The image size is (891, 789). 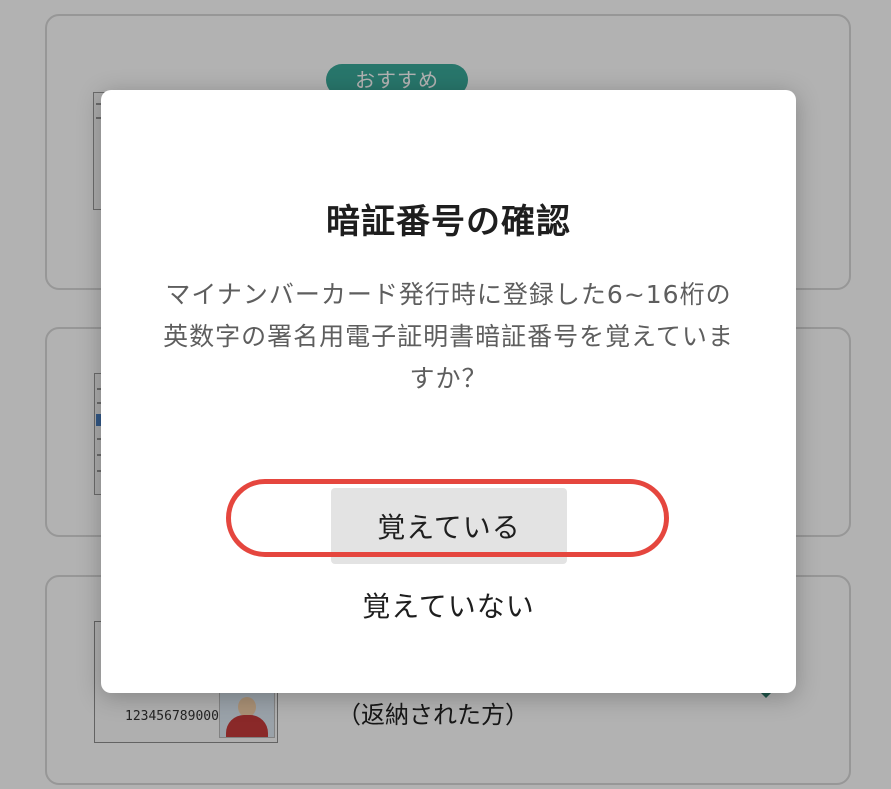 What do you see at coordinates (449, 526) in the screenshot?
I see `remember-button: 覚えている` at bounding box center [449, 526].